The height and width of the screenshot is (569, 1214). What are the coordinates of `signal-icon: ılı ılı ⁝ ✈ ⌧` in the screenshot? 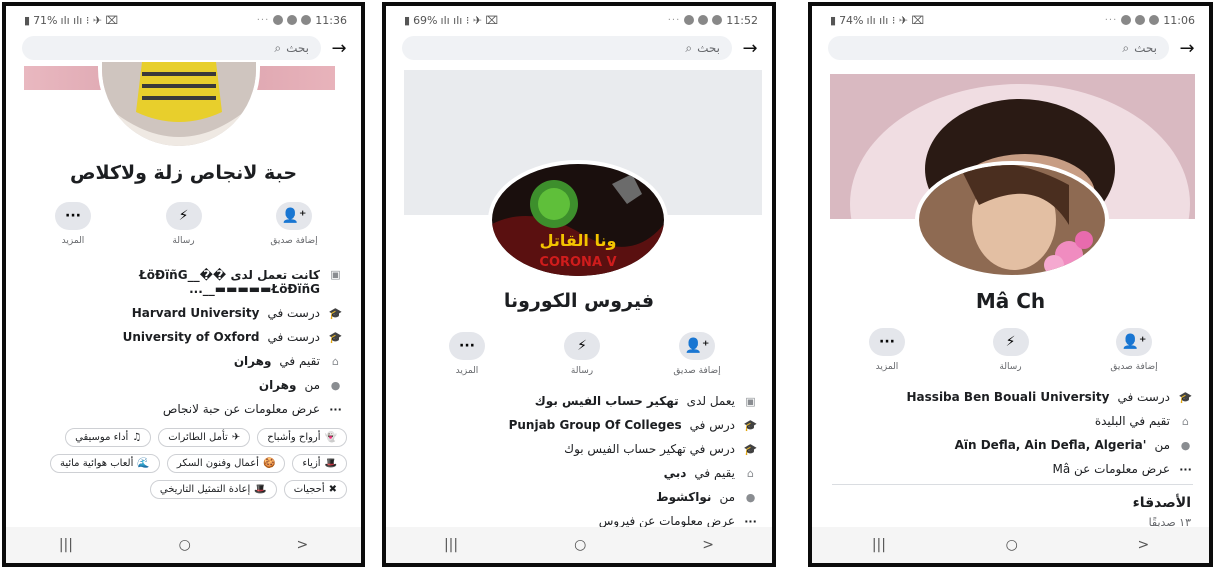 It's located at (895, 20).